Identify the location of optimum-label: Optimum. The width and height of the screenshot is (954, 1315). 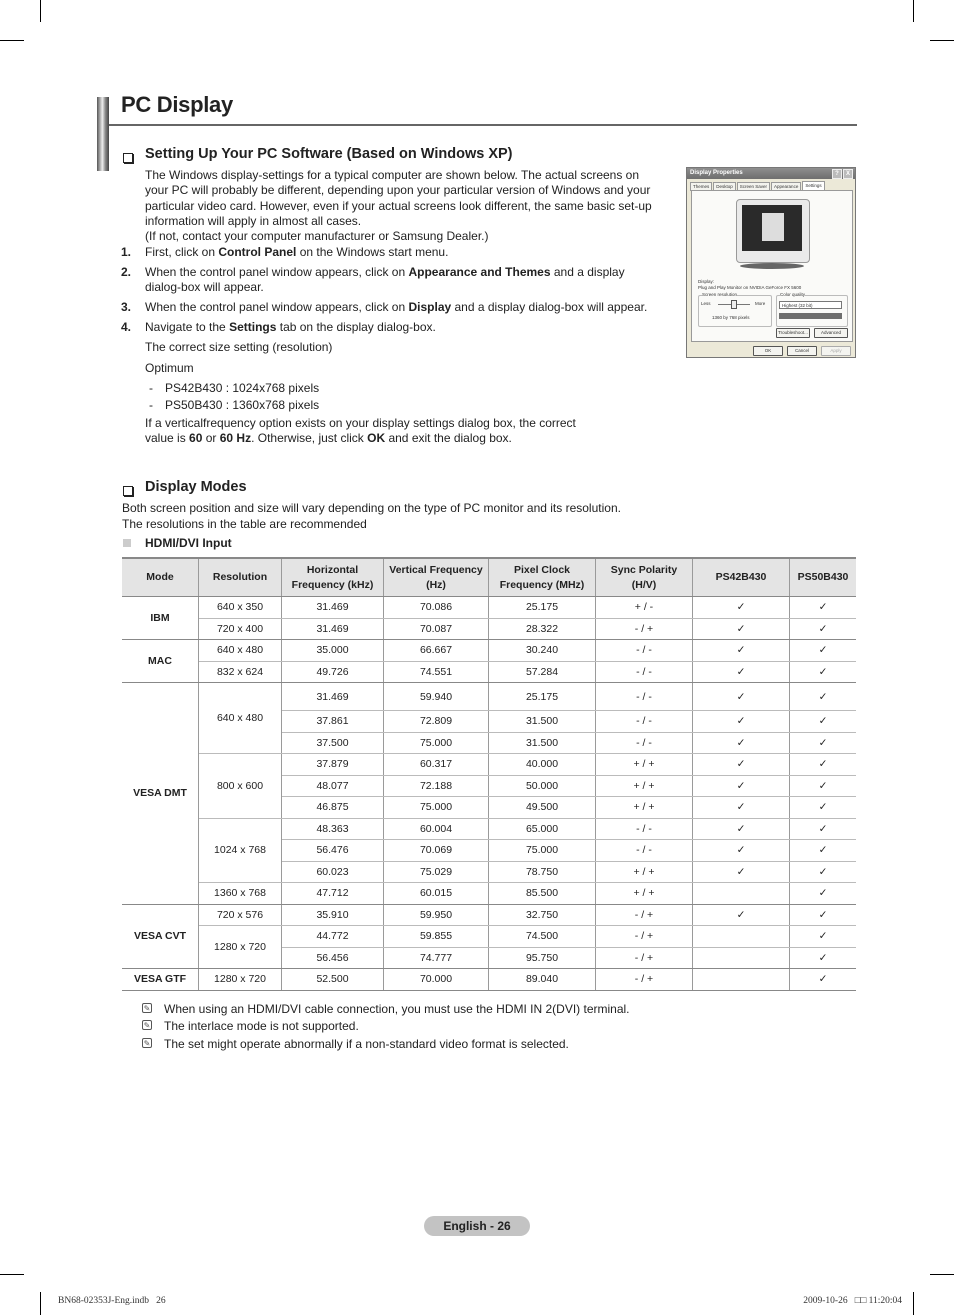
(169, 368).